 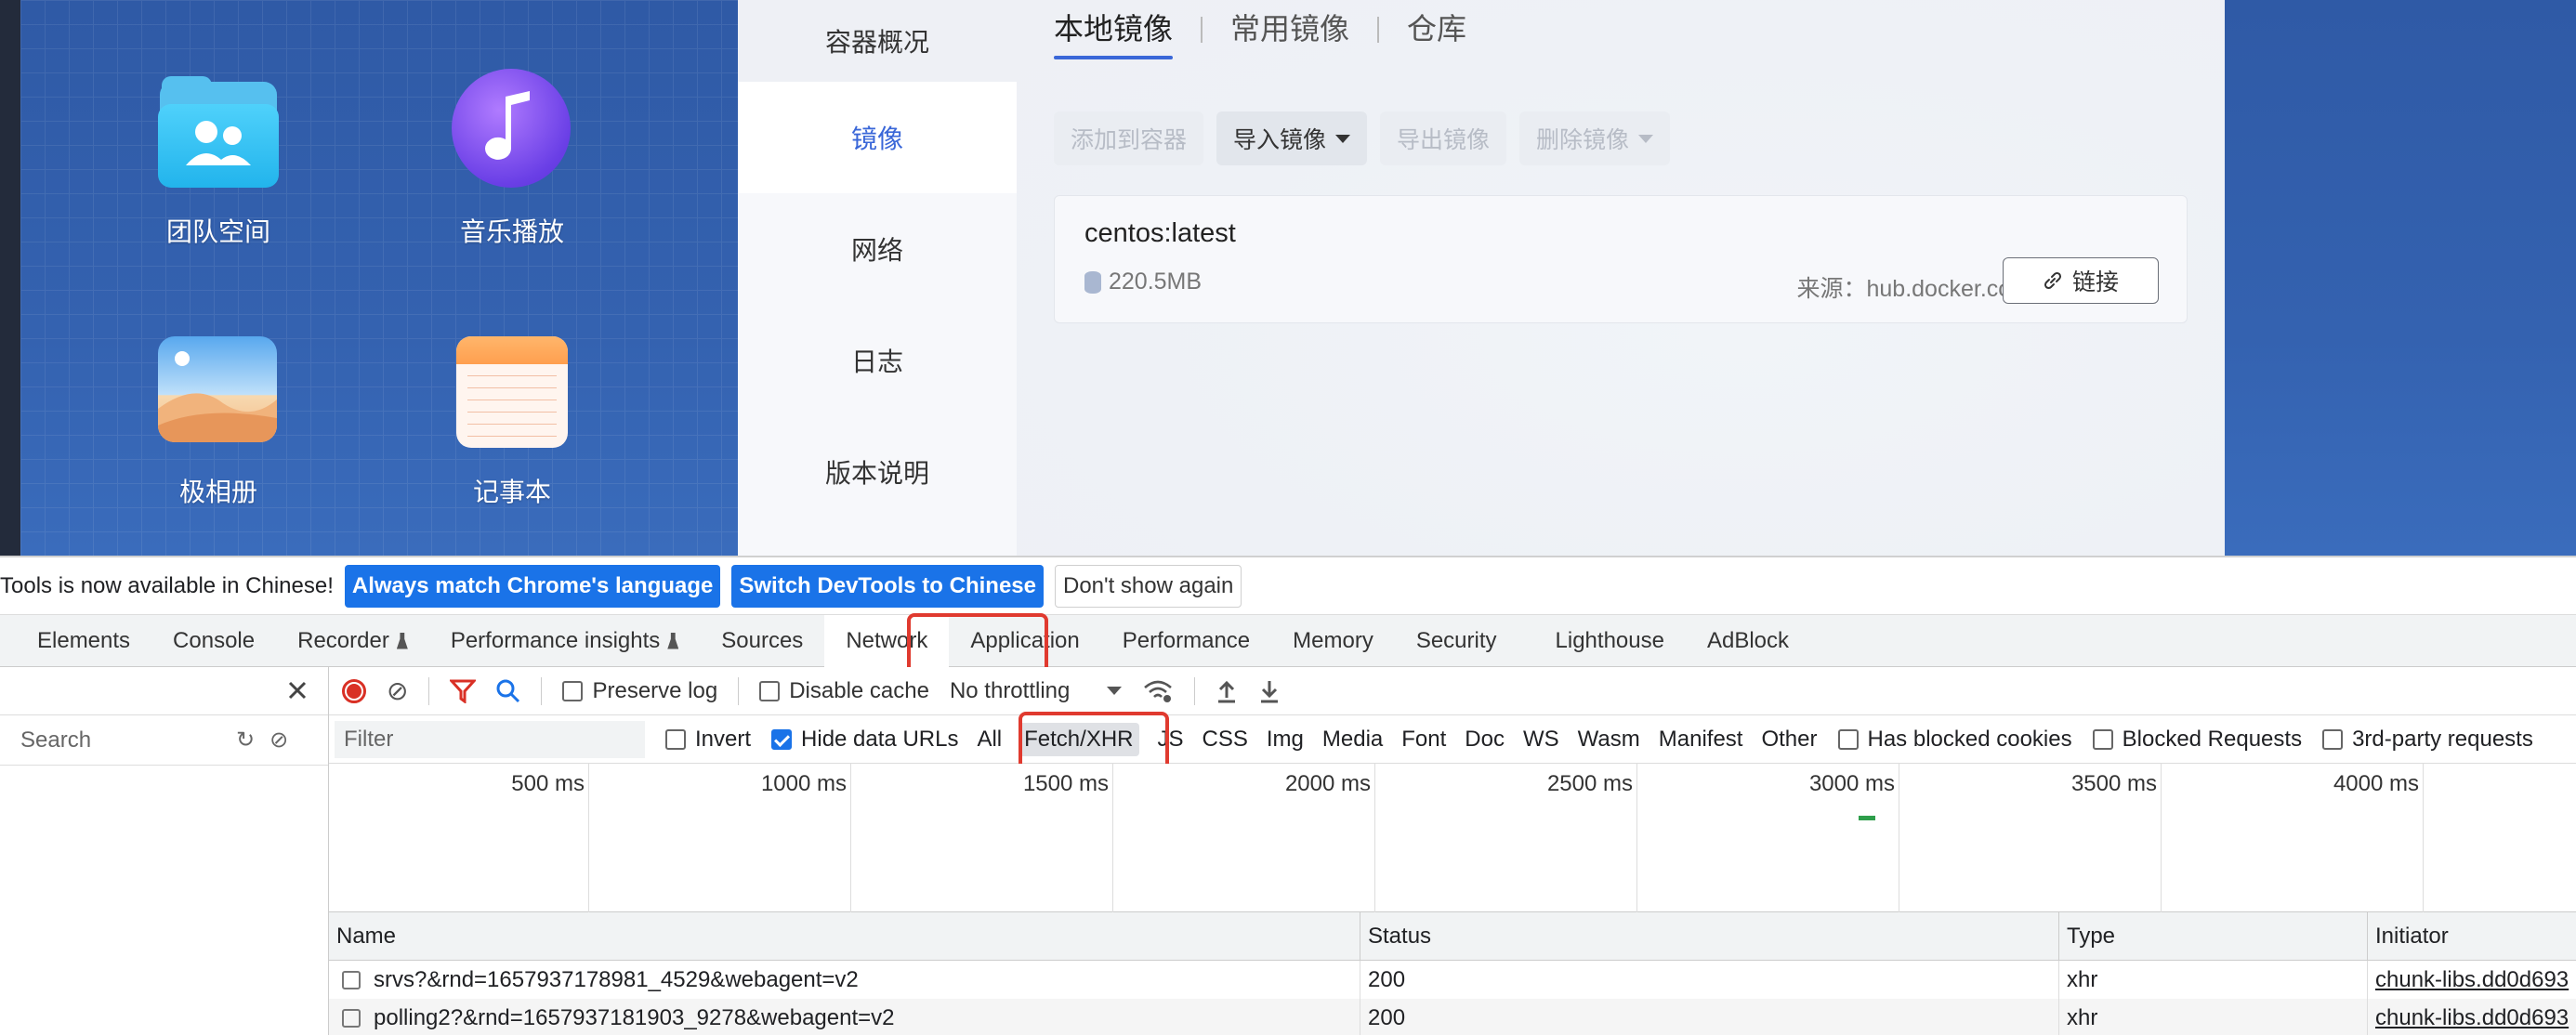 I want to click on type-filter-css: CSS, so click(x=1225, y=740).